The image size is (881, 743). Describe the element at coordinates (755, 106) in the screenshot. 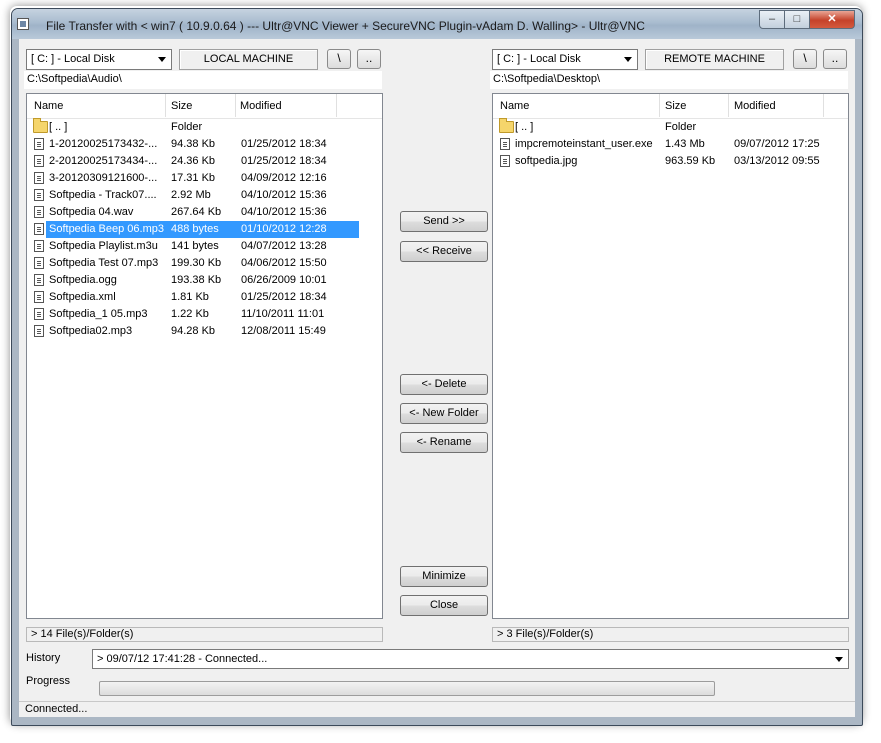

I see `remote-col-modified: Modified` at that location.